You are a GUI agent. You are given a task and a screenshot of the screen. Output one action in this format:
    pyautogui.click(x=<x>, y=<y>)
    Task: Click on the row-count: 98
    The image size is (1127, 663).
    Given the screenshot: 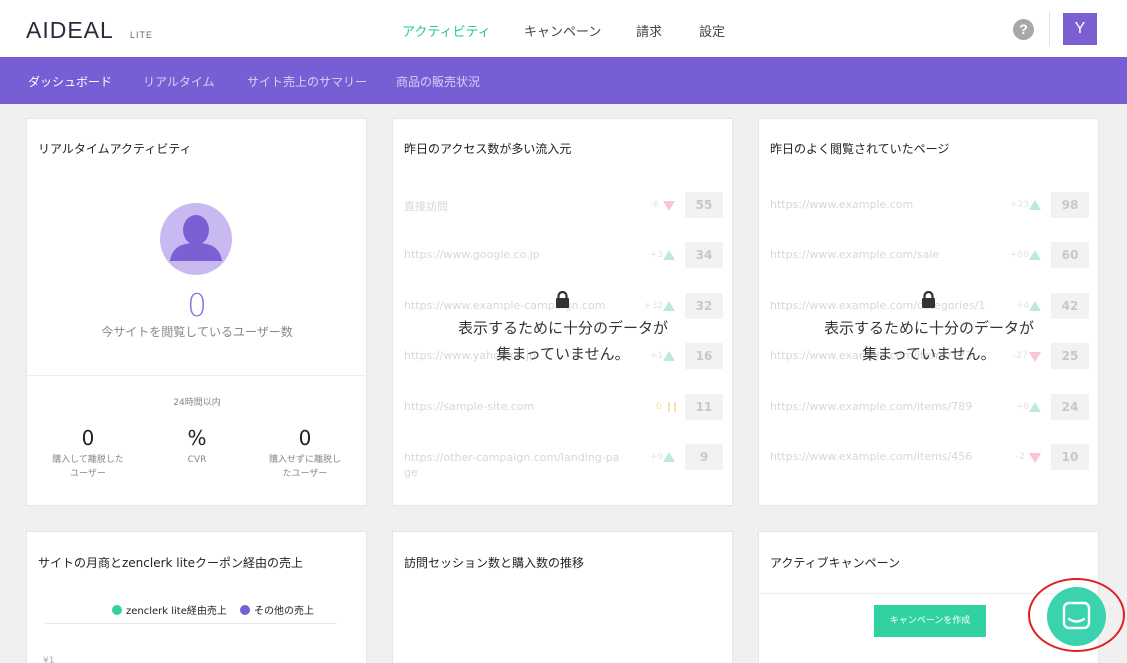 What is the action you would take?
    pyautogui.click(x=1070, y=205)
    